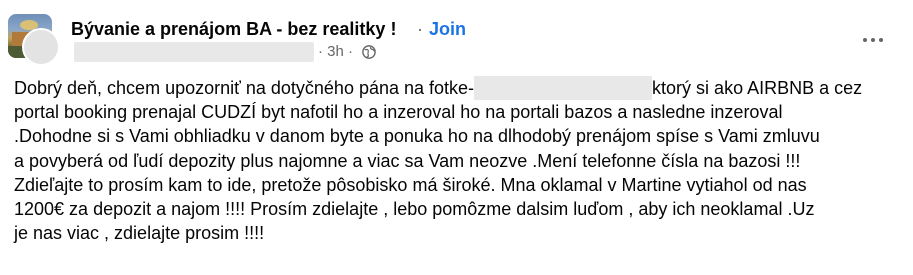 The height and width of the screenshot is (275, 913). What do you see at coordinates (369, 52) in the screenshot?
I see `globe-icon` at bounding box center [369, 52].